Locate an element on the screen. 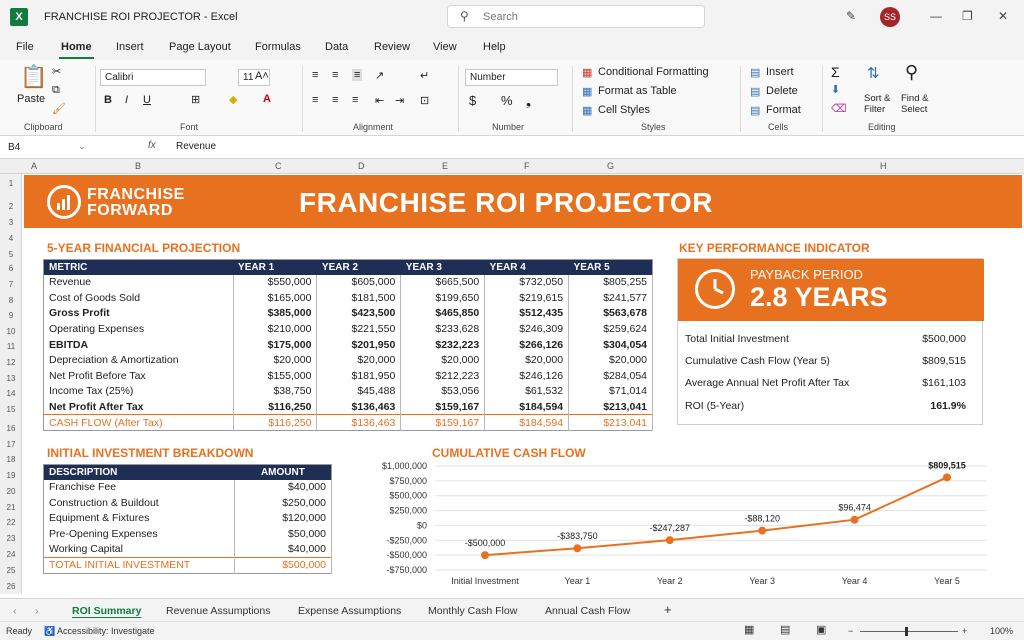  zoom-in-icon: + is located at coordinates (964, 631).